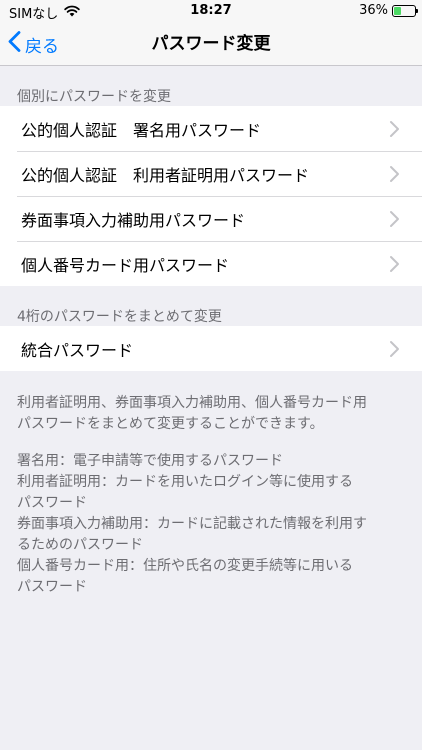  I want to click on section-header-bulk: 4桁のパスワードをまとめて変更, so click(119, 317).